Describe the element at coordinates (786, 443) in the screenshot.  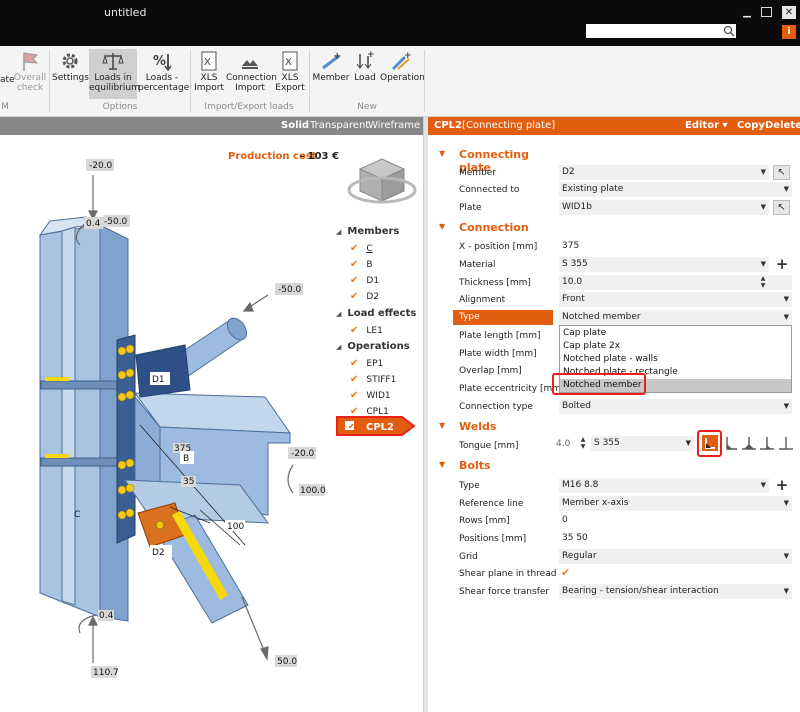
I see `weld-type-none-icon` at that location.